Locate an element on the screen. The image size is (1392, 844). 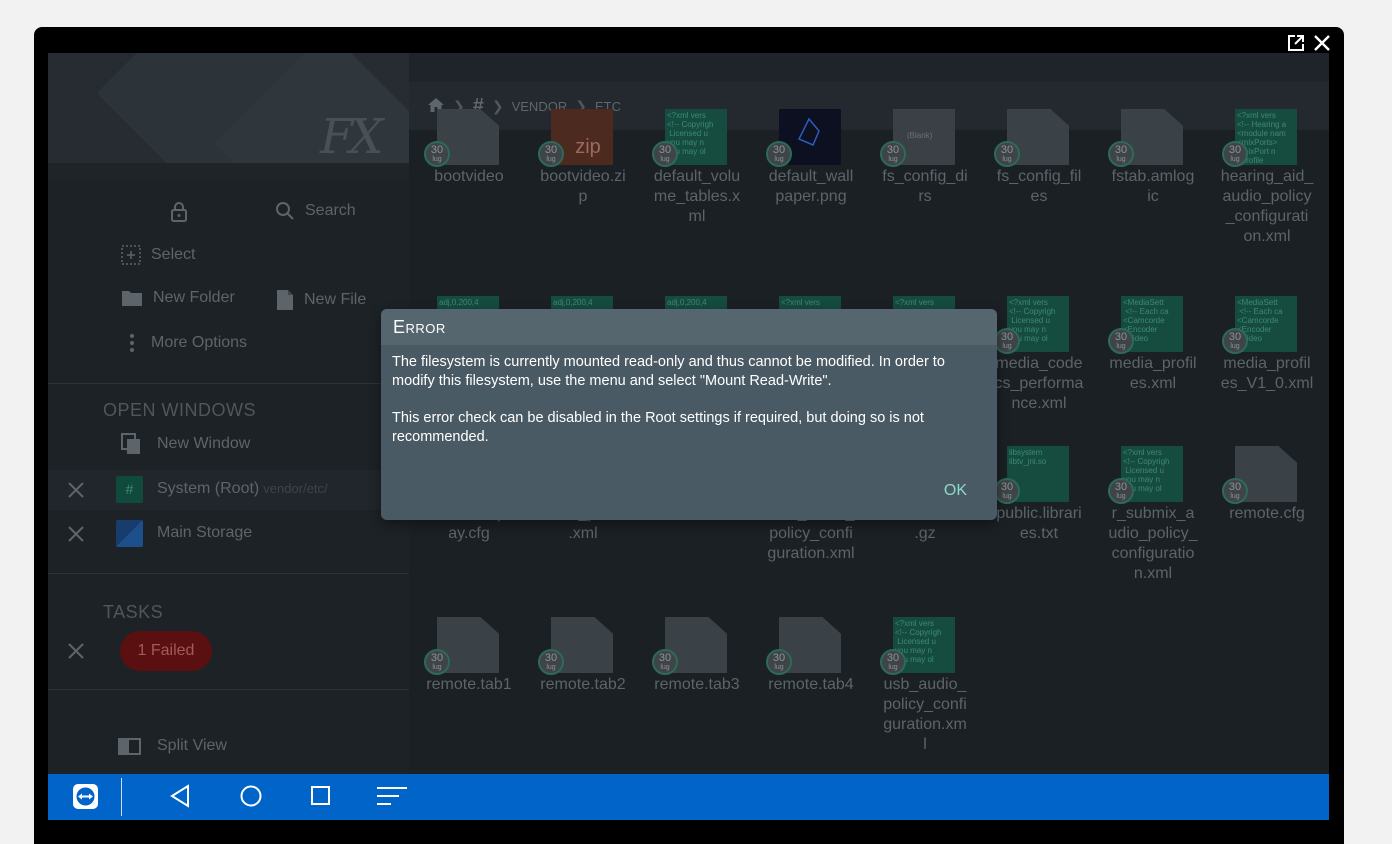
home-circle-icon is located at coordinates (251, 796).